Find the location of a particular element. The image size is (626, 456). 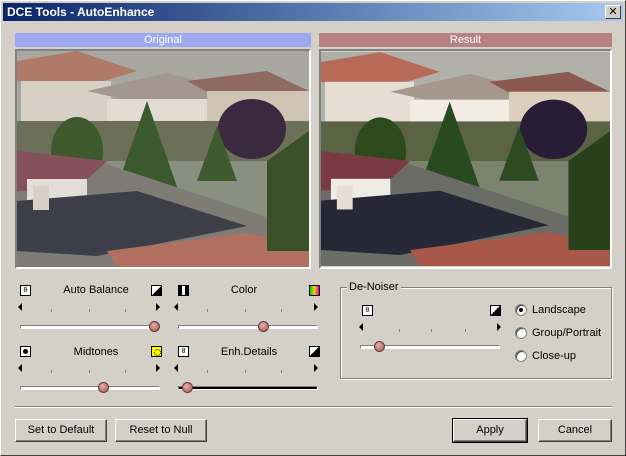

enh-details-decrease-arrow is located at coordinates (176, 368).